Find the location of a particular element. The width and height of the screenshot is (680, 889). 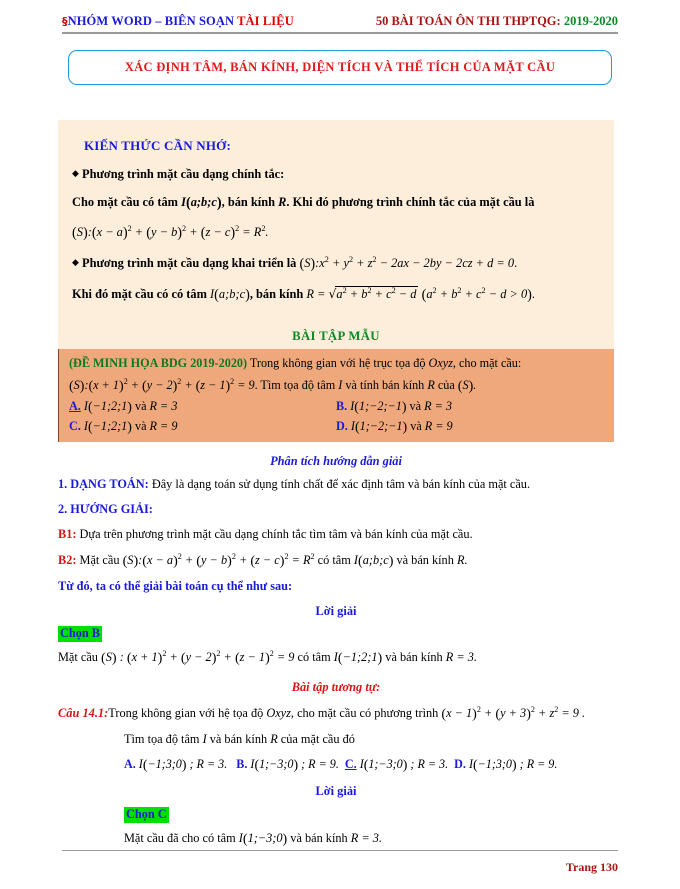

similar-solution-b: và bán kính is located at coordinates (319, 838).